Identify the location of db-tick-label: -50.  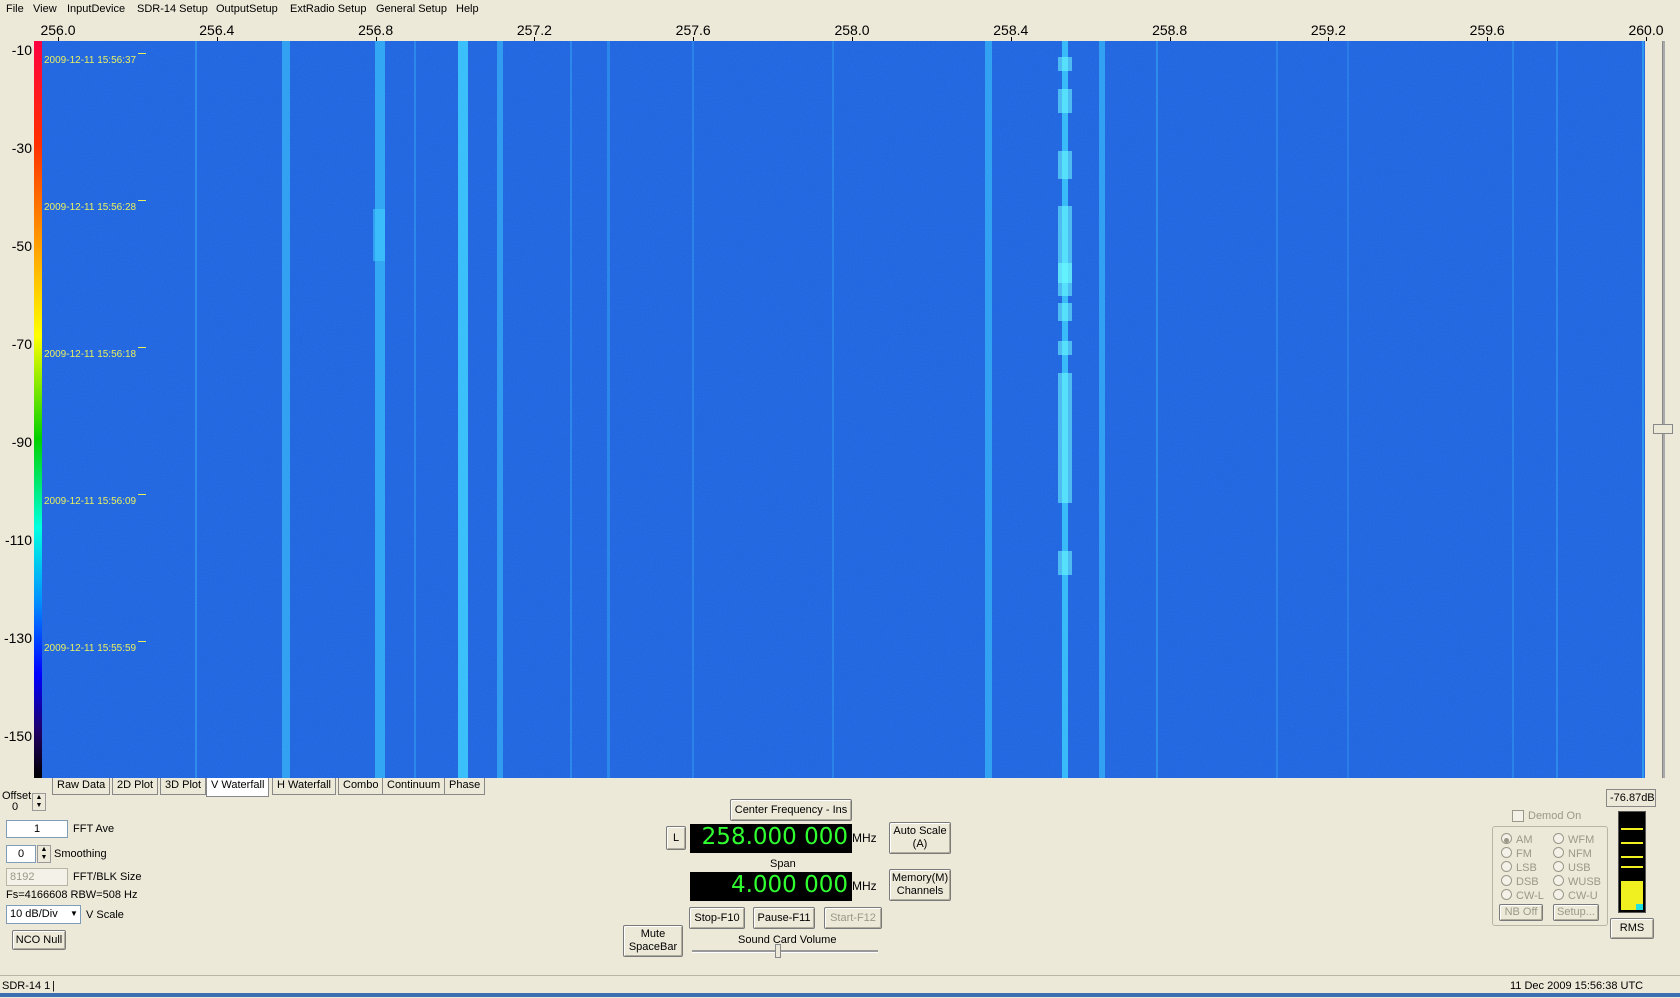
(21, 246).